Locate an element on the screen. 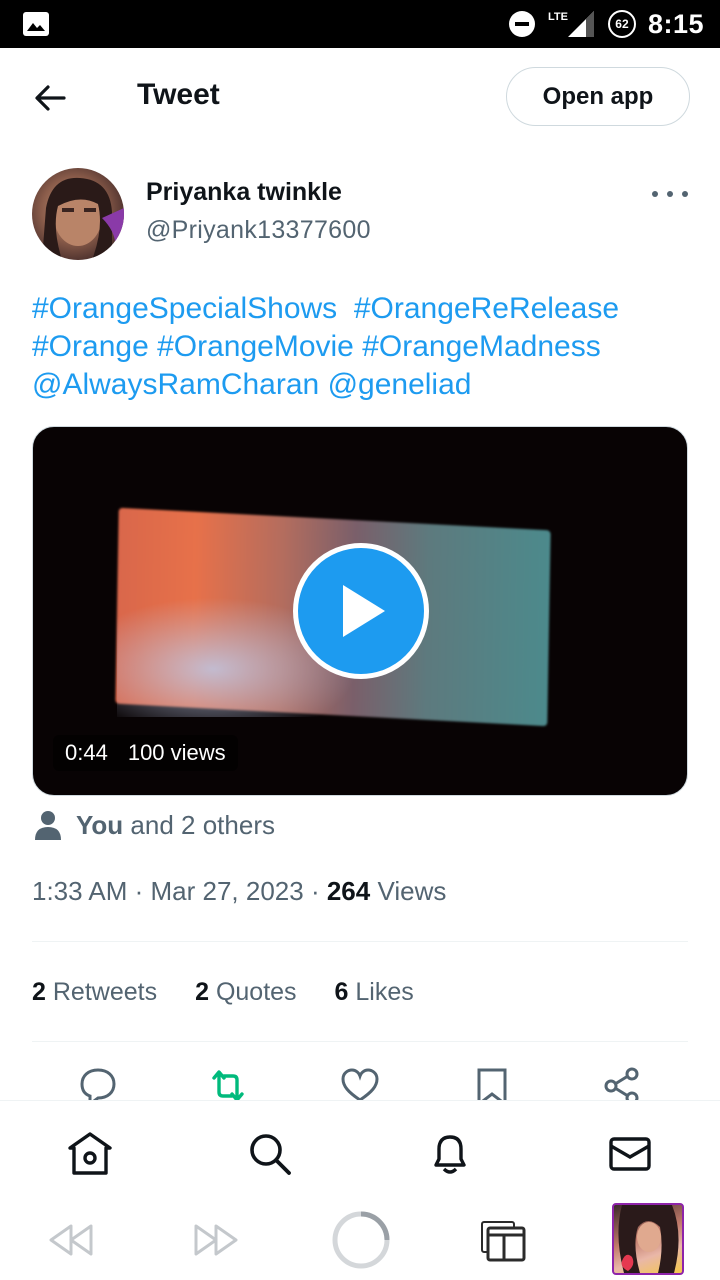 The image size is (720, 1280). quotes-stat: 2 Quotes is located at coordinates (245, 992).